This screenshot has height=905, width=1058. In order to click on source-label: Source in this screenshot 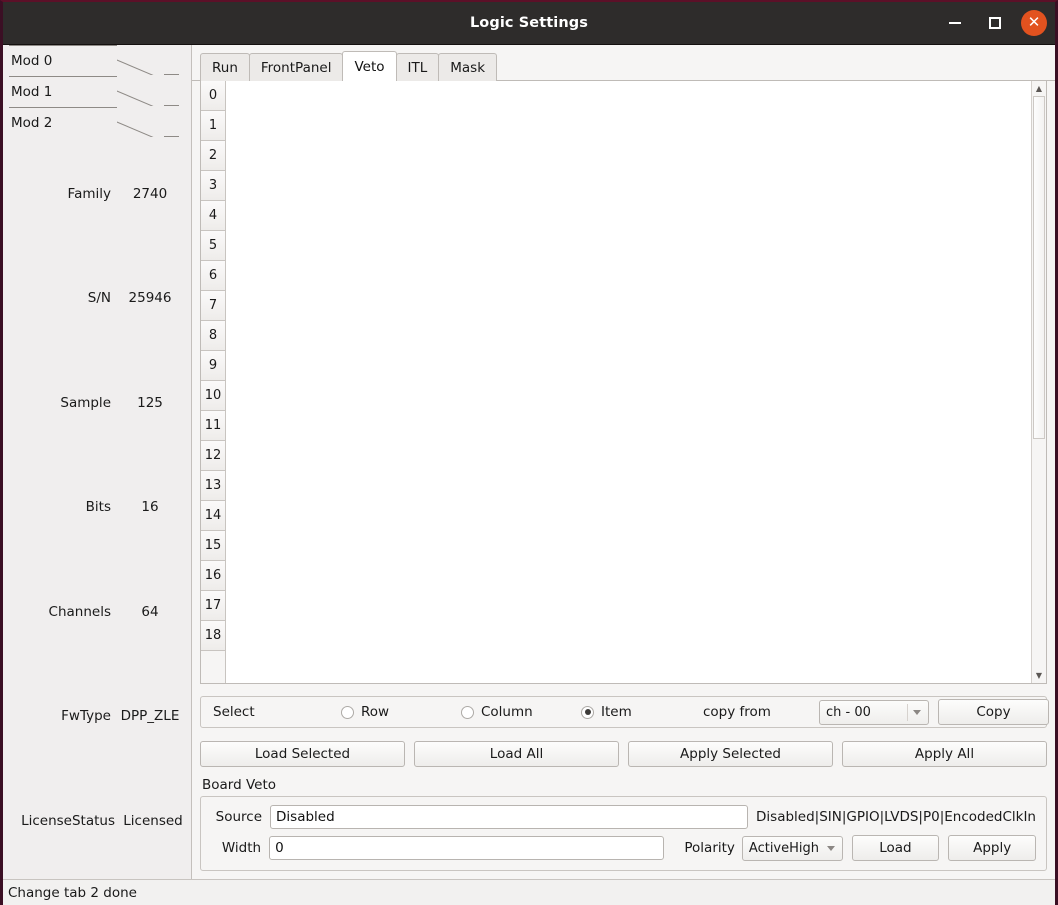, I will do `click(239, 817)`.